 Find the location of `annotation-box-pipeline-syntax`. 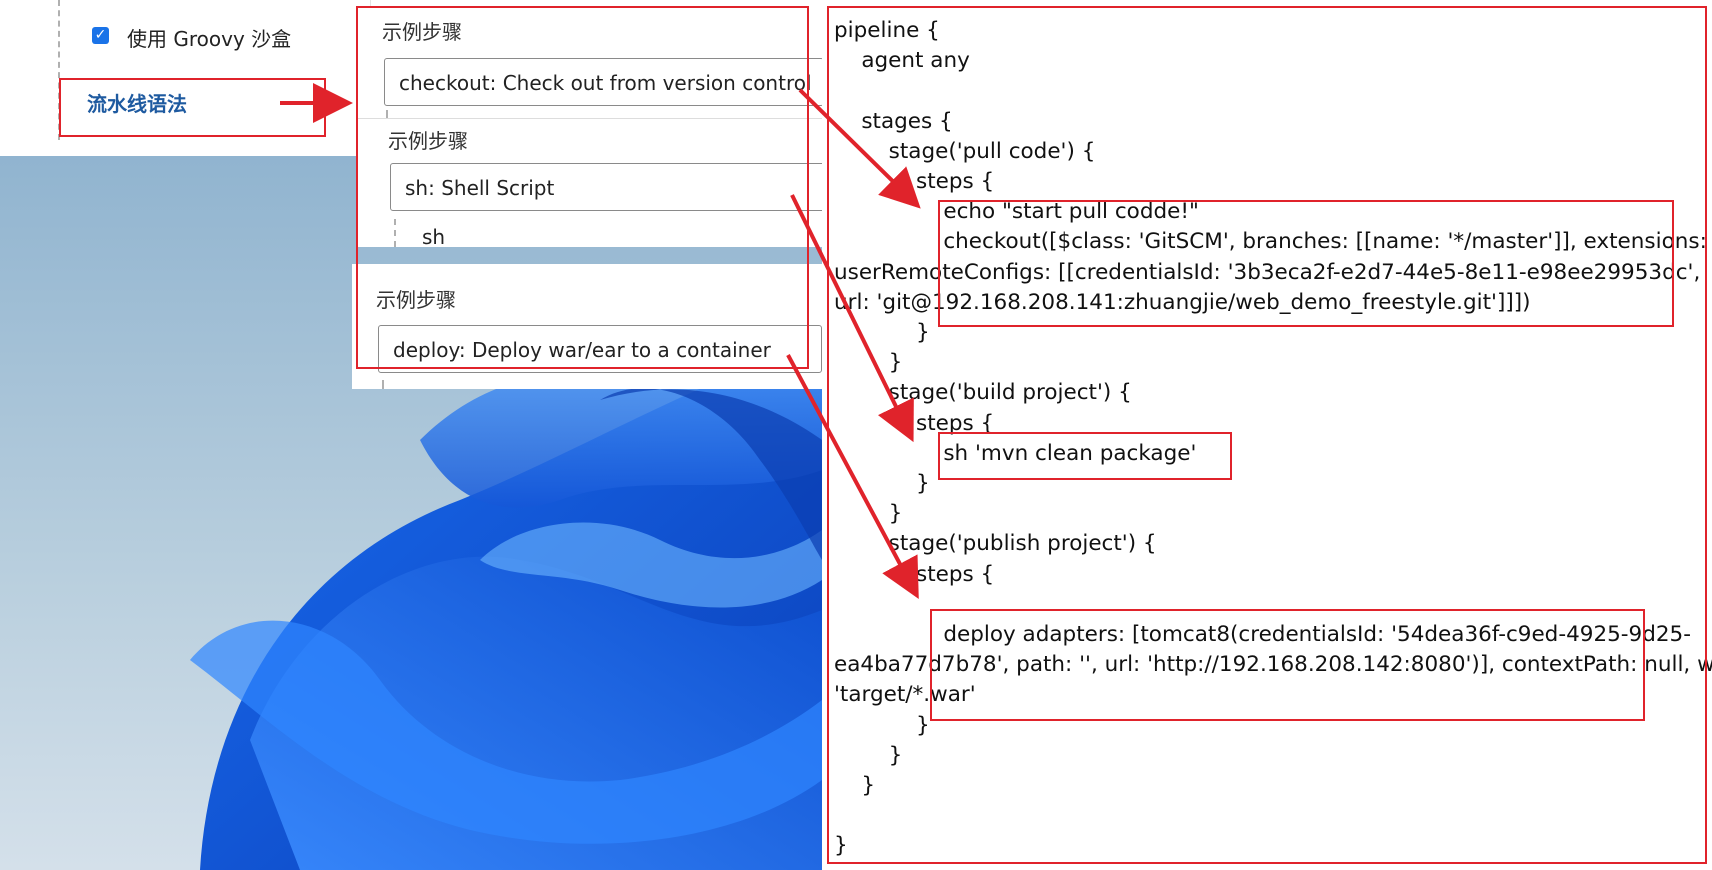

annotation-box-pipeline-syntax is located at coordinates (192, 107).